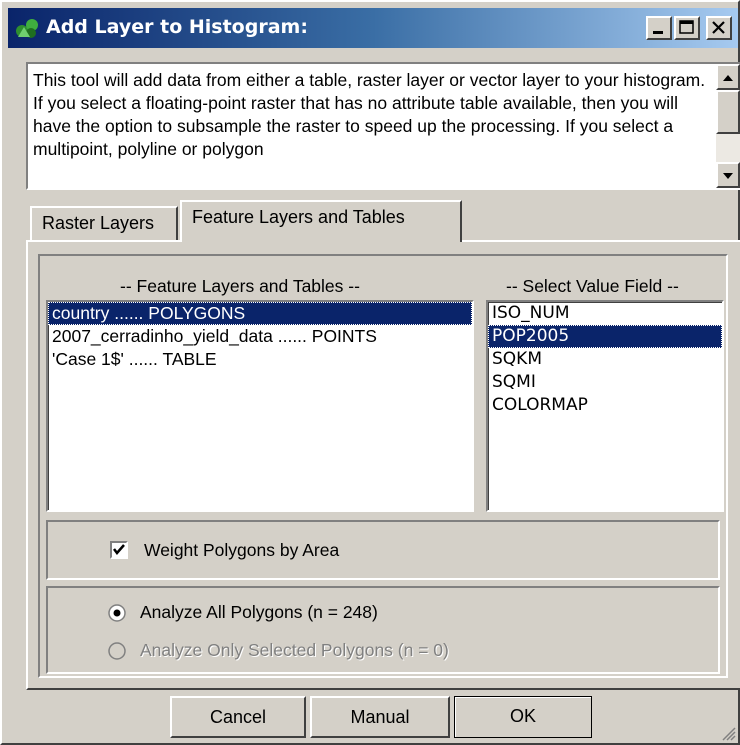  What do you see at coordinates (728, 733) in the screenshot?
I see `resize-grip-icon` at bounding box center [728, 733].